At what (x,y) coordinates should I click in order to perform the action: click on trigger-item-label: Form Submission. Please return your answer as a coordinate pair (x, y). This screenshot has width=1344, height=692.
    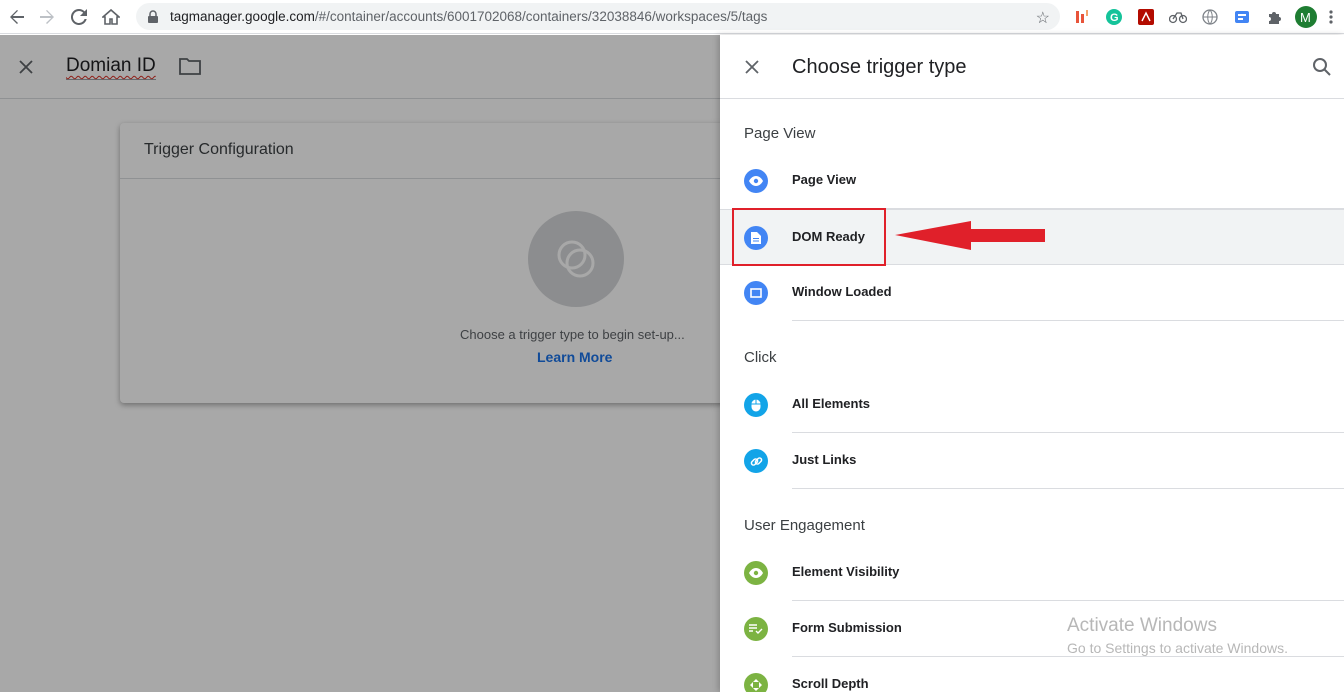
    Looking at the image, I should click on (847, 627).